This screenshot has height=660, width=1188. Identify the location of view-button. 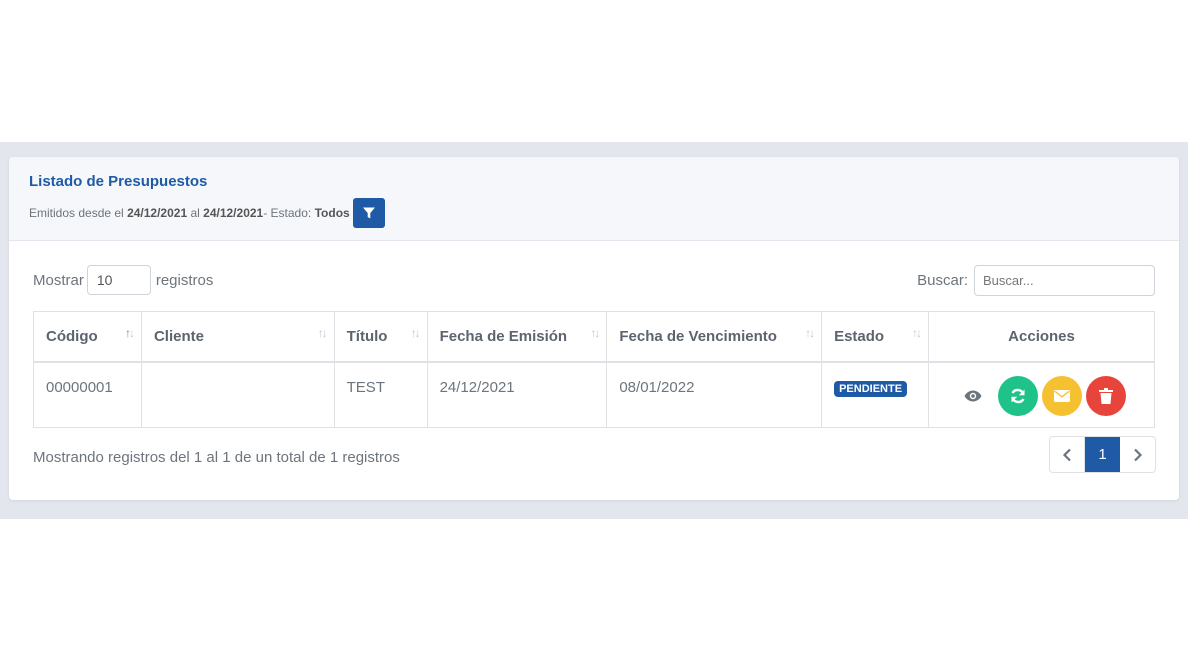
(973, 396).